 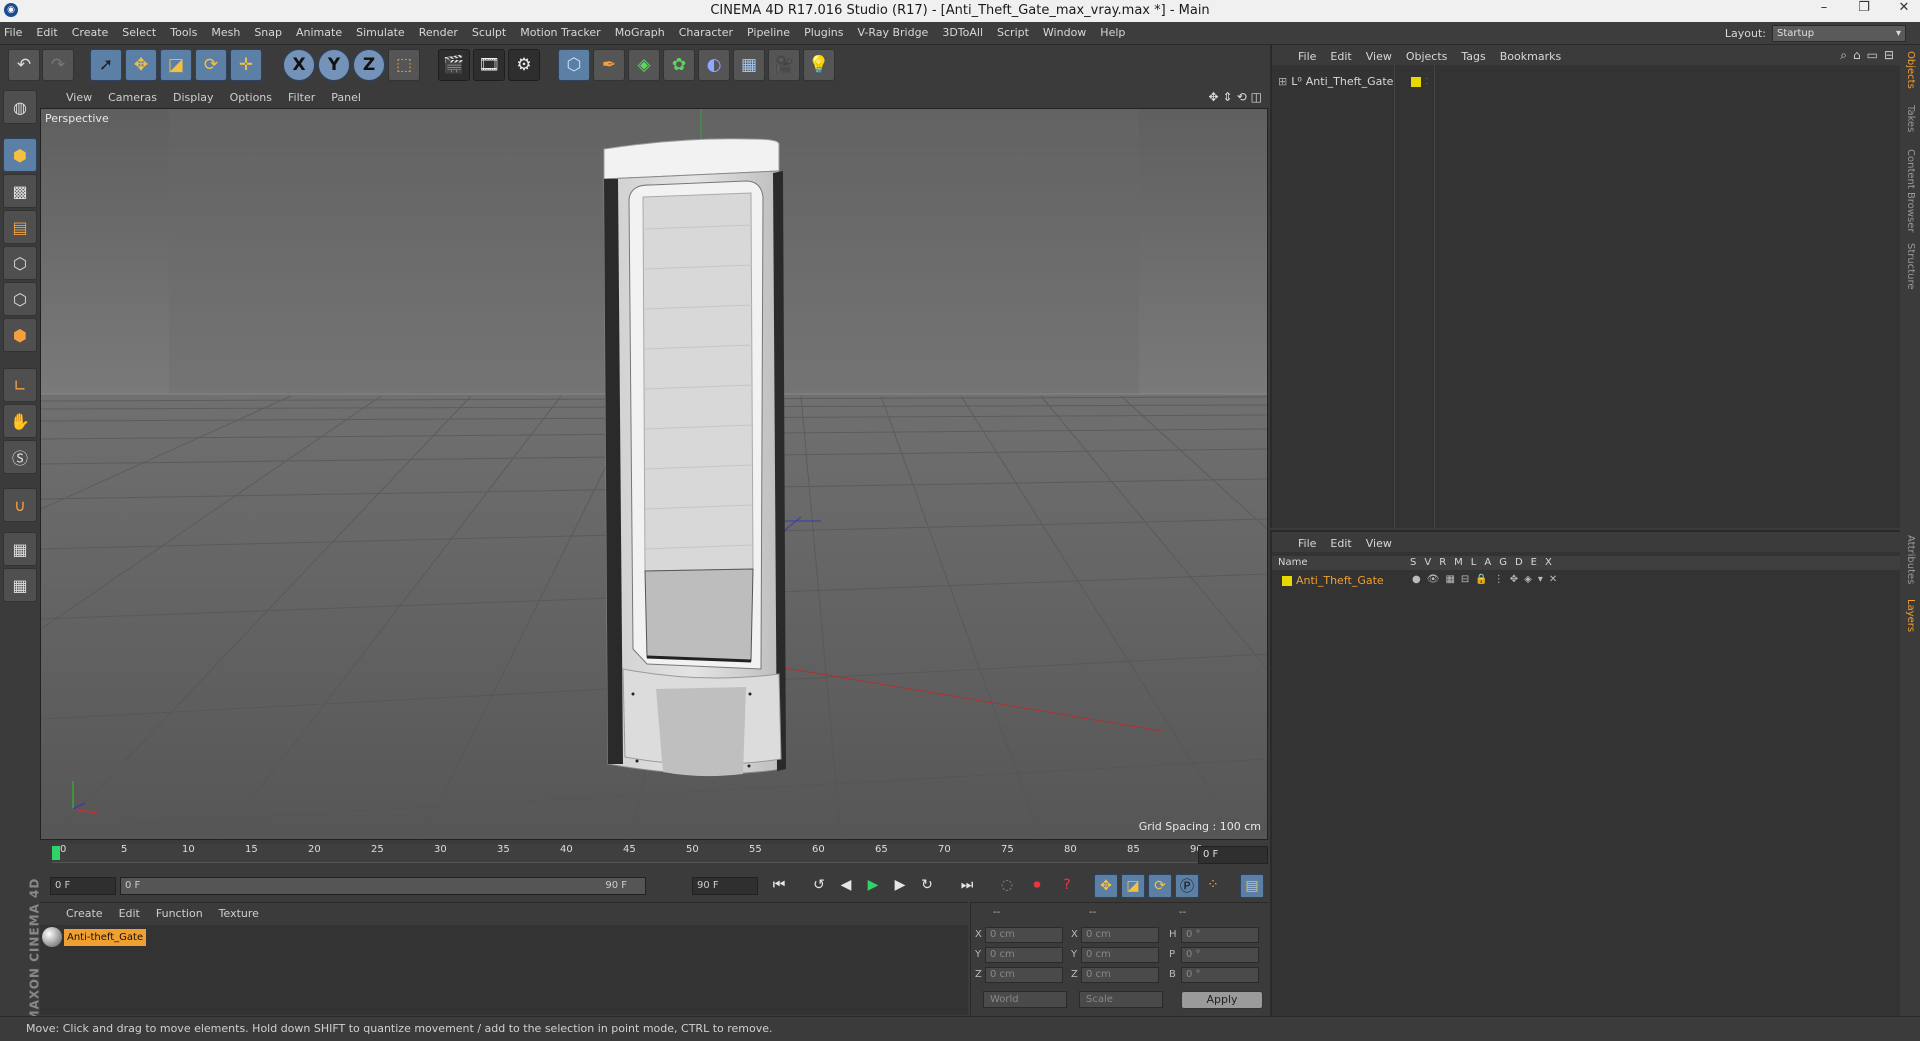 What do you see at coordinates (1307, 56) in the screenshot?
I see `objects-menu-file: File` at bounding box center [1307, 56].